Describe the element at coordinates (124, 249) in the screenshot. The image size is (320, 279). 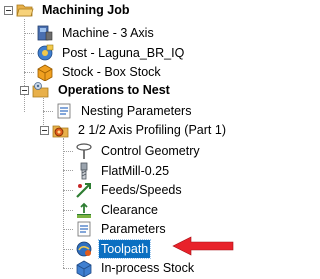
I see `tree-item-label: Toolpath` at that location.